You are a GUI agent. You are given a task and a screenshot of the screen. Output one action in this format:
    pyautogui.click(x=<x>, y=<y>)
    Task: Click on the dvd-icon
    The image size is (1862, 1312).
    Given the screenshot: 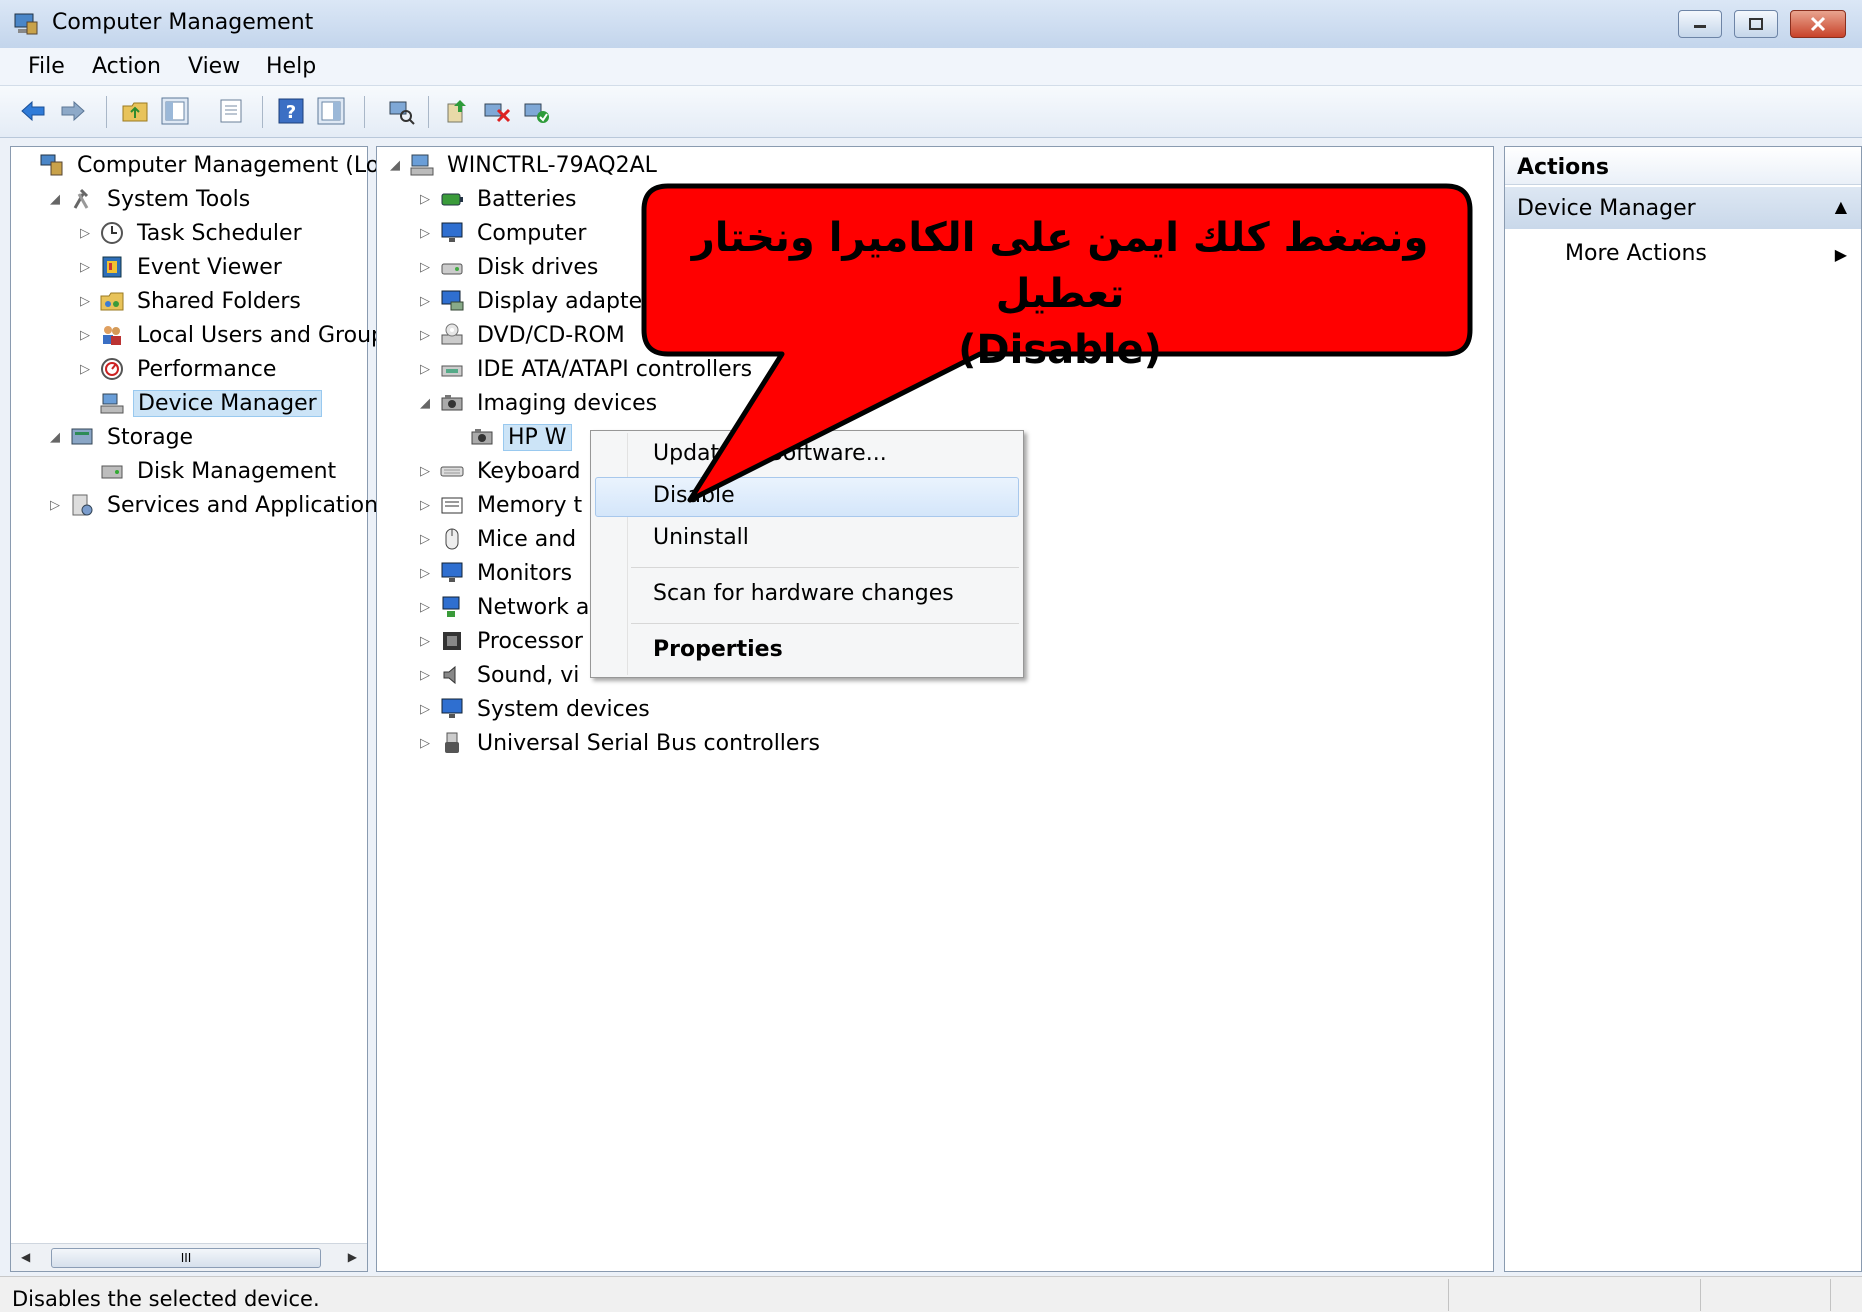 What is the action you would take?
    pyautogui.click(x=452, y=334)
    